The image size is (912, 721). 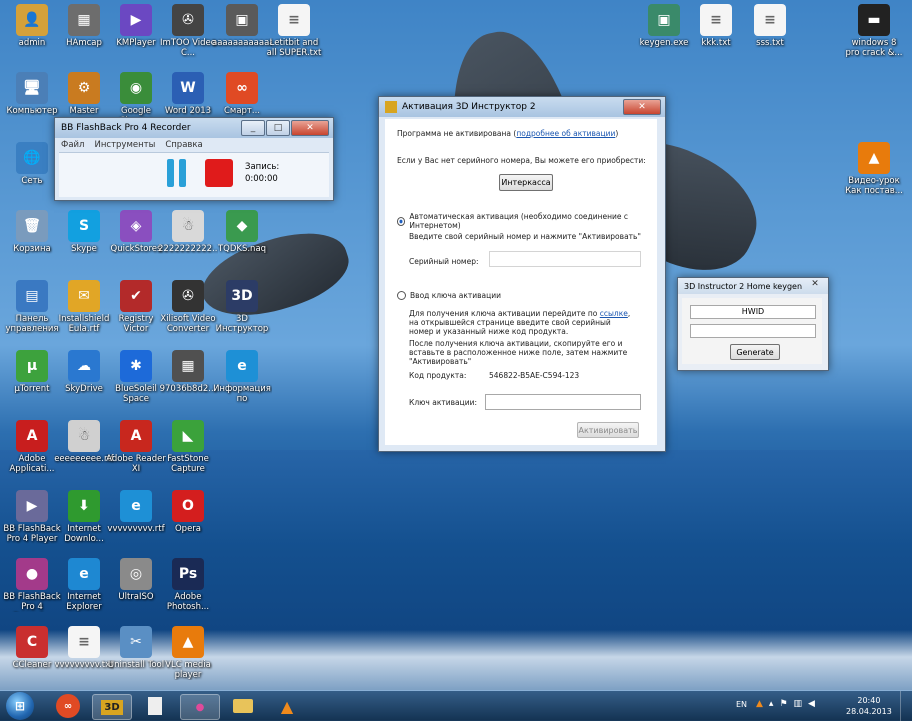 What do you see at coordinates (136, 232) in the screenshot?
I see `desktop-icon: ◈ QuickStores` at bounding box center [136, 232].